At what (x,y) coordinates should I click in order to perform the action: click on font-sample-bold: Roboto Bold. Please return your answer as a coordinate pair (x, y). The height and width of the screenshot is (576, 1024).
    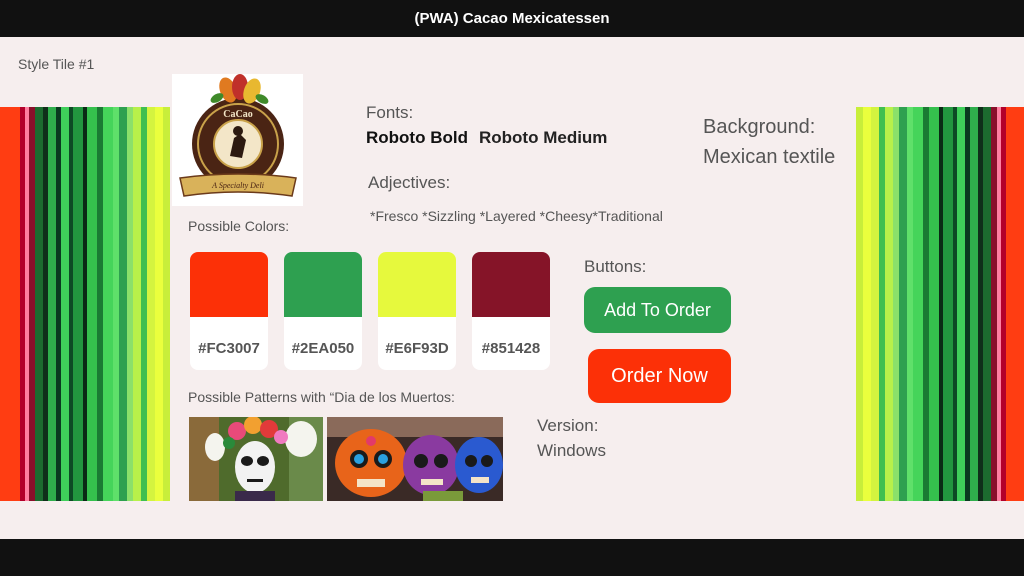
    Looking at the image, I should click on (417, 137).